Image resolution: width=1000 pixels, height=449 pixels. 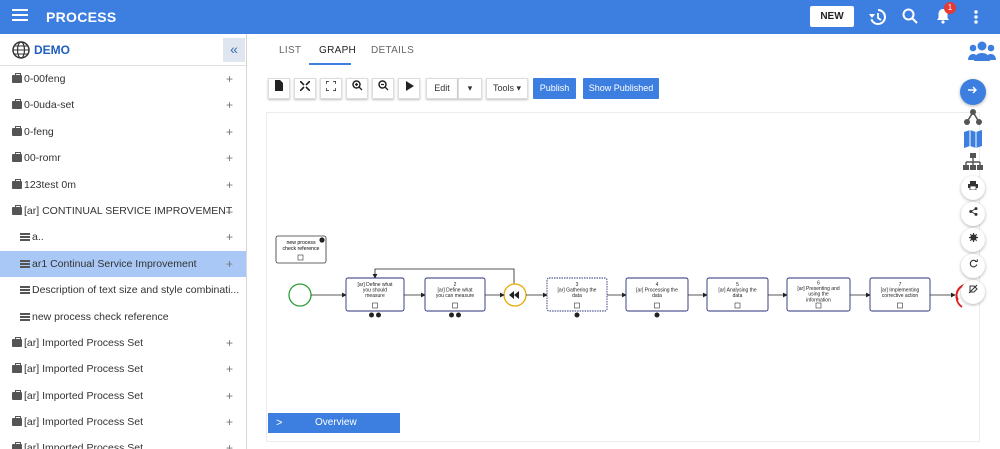 I want to click on tab-details: DETAILS, so click(x=392, y=50).